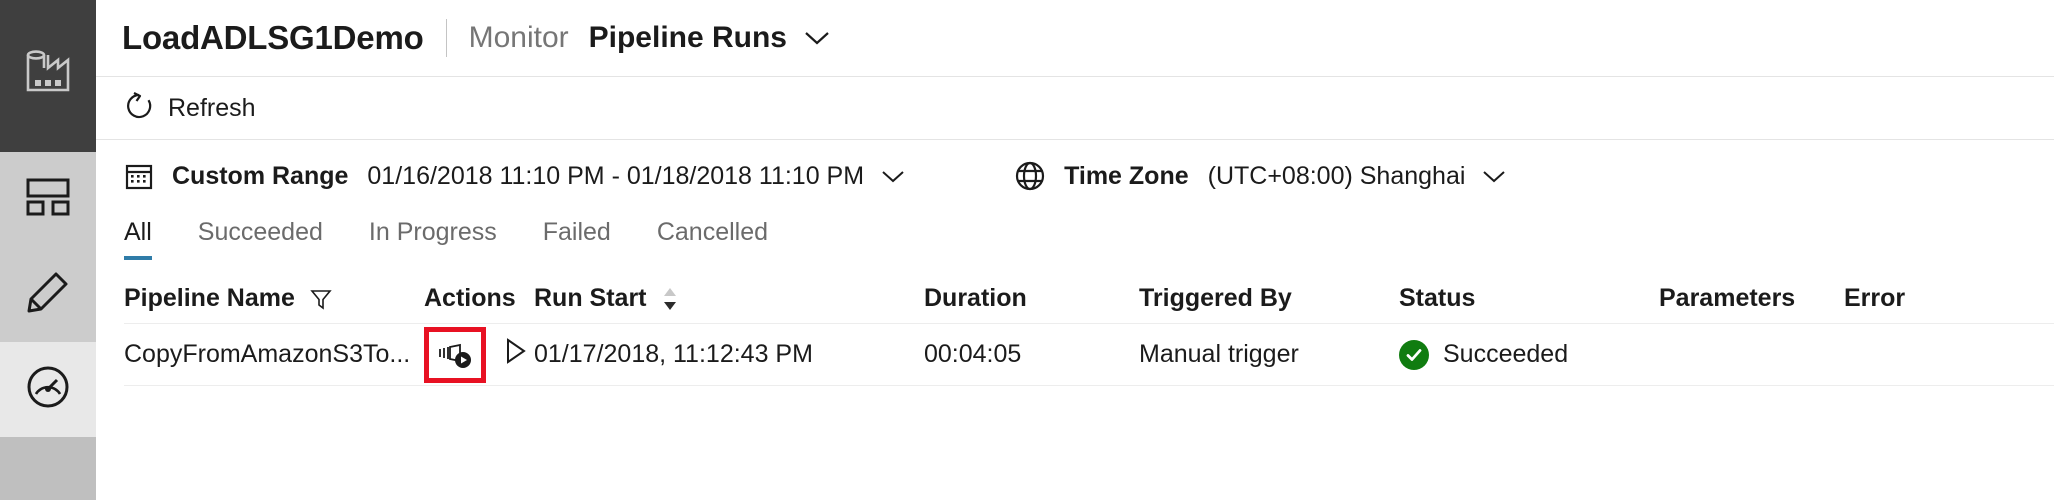 This screenshot has height=500, width=2054. What do you see at coordinates (48, 468) in the screenshot?
I see `rail-filler` at bounding box center [48, 468].